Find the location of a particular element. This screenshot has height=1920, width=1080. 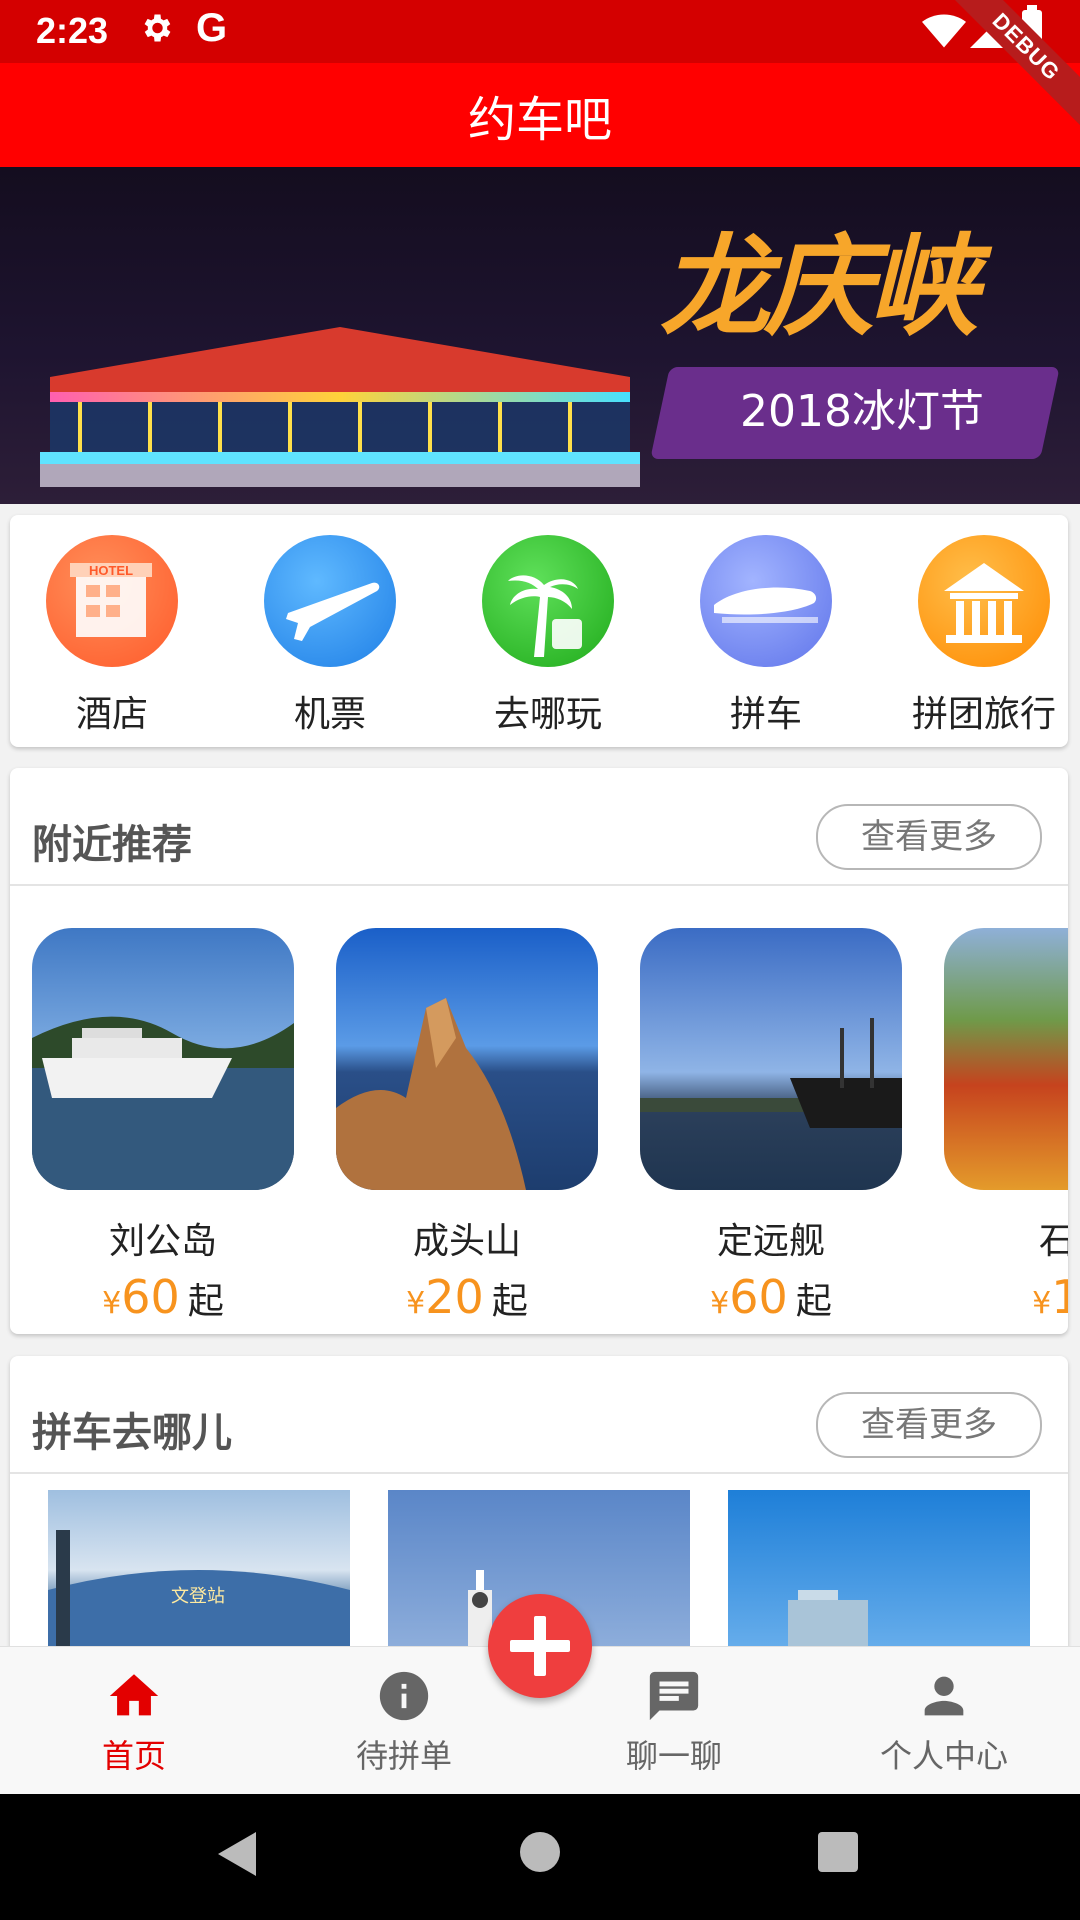

destination-image is located at coordinates (879, 1573).